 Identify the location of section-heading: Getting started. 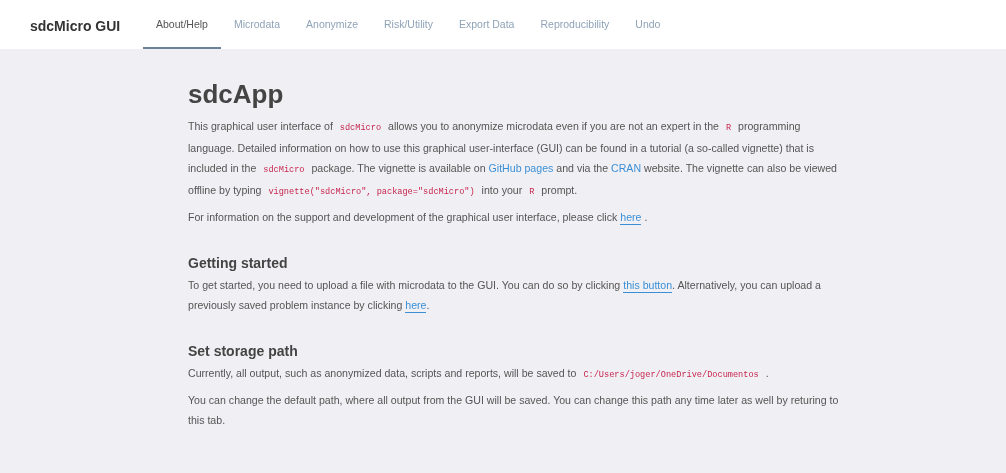
(238, 263).